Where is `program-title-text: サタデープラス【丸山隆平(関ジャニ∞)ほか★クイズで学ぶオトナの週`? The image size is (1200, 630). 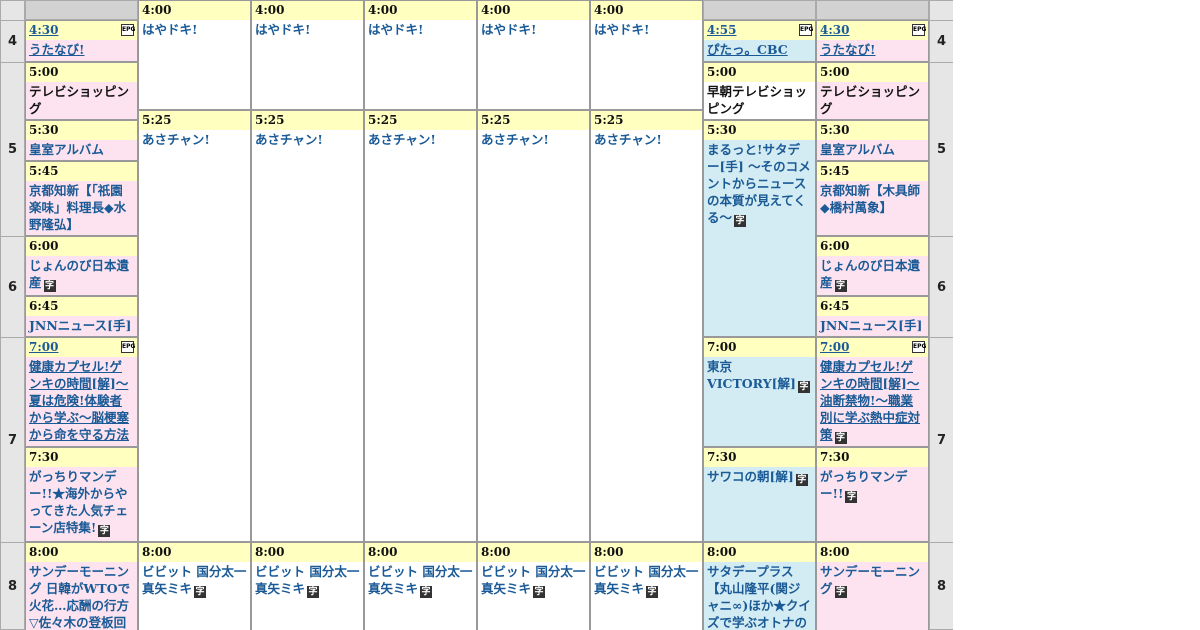 program-title-text: サタデープラス【丸山隆平(関ジャニ∞)ほか★クイズで学ぶオトナの週 is located at coordinates (759, 597).